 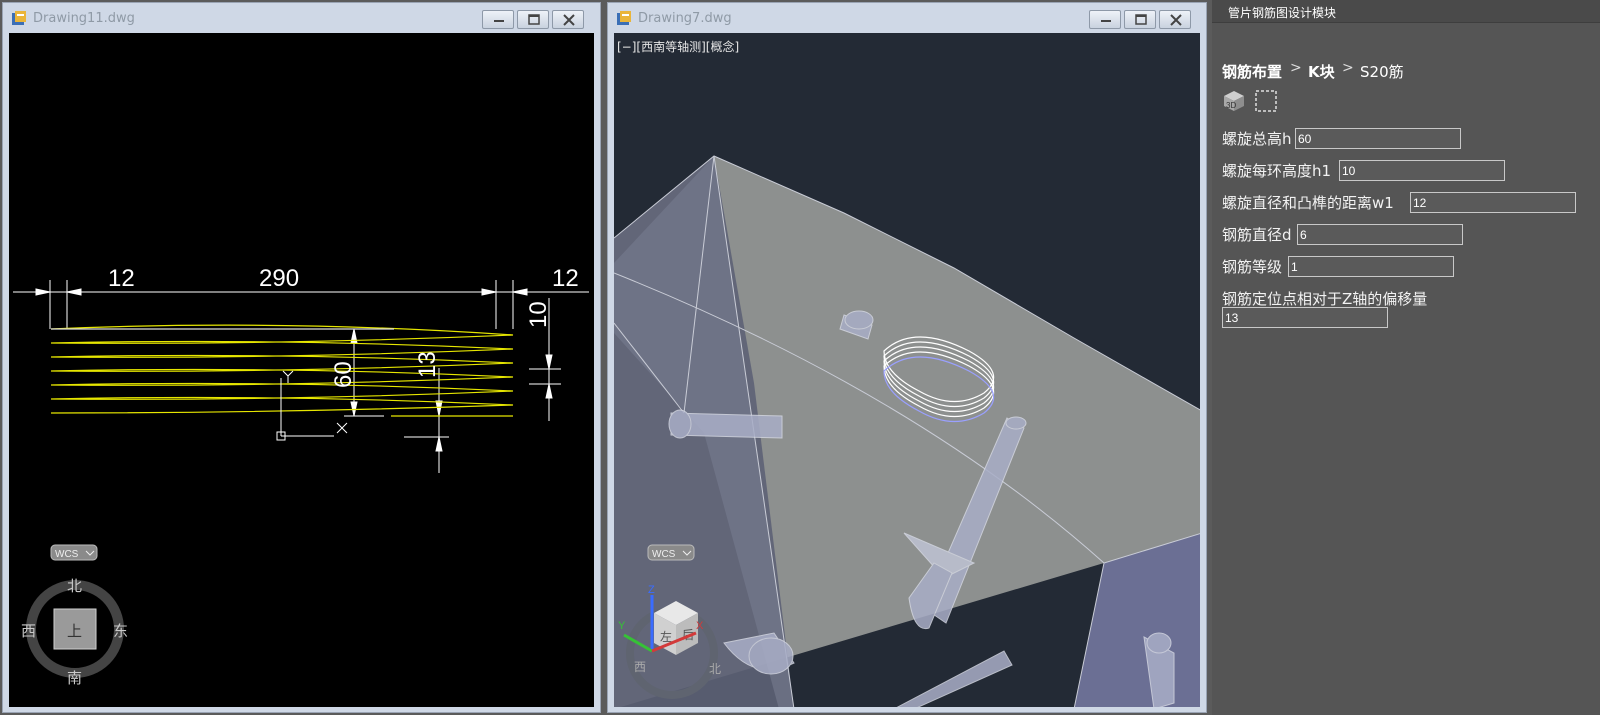 What do you see at coordinates (640, 667) in the screenshot?
I see `viewcube-west: 西` at bounding box center [640, 667].